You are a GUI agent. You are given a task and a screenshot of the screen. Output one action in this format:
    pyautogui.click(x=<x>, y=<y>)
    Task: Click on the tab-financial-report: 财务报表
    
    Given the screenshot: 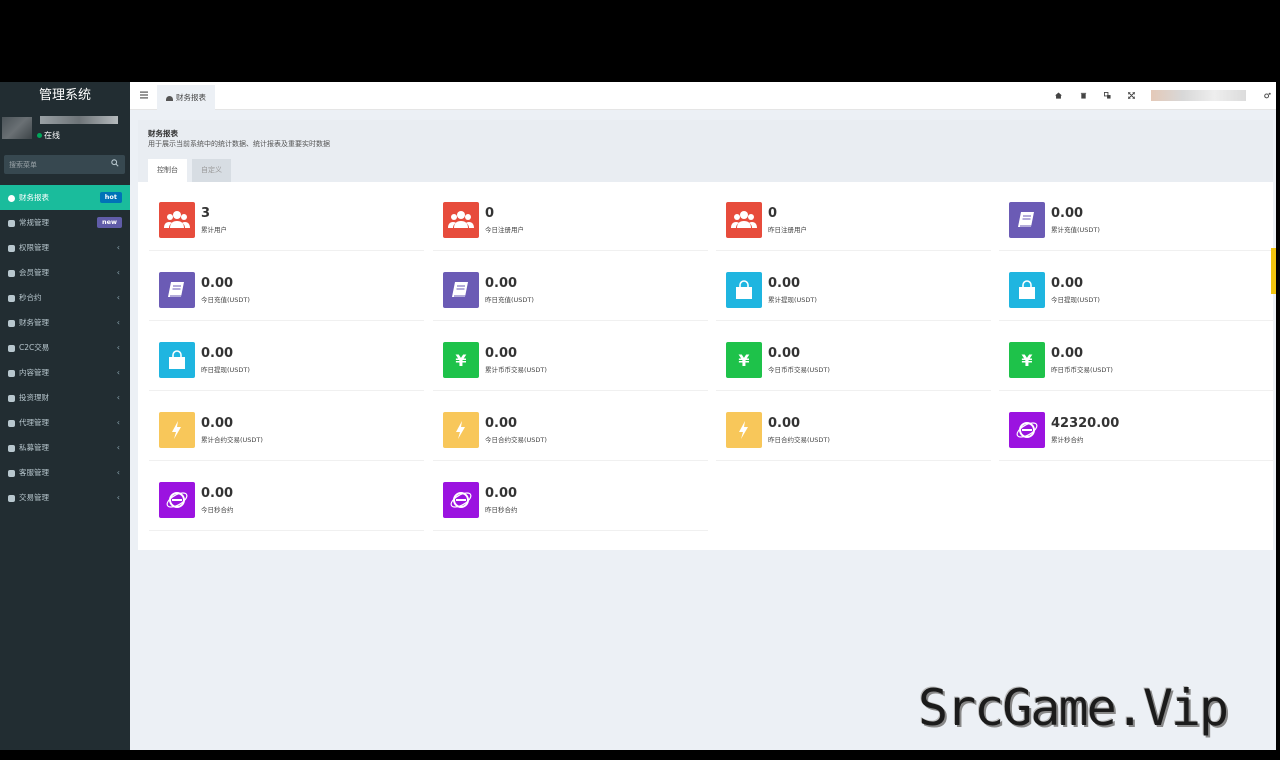 What is the action you would take?
    pyautogui.click(x=186, y=97)
    